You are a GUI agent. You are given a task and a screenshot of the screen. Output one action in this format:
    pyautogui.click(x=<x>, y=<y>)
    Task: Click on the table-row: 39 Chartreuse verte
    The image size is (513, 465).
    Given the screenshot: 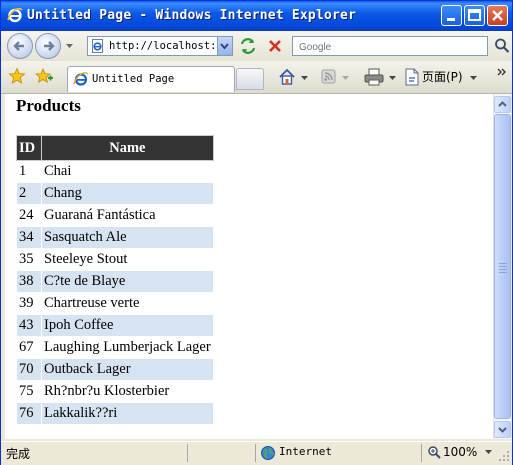 What is the action you would take?
    pyautogui.click(x=115, y=303)
    